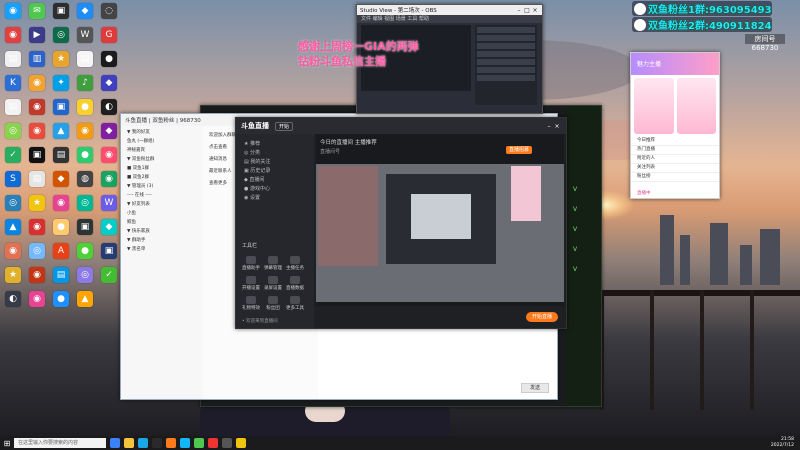  Describe the element at coordinates (171, 443) in the screenshot. I see `douyu-taskbar-icon` at that location.